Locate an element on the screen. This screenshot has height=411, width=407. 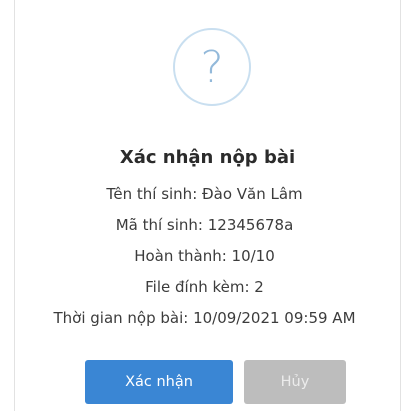
cancel-button: Hủy is located at coordinates (295, 382).